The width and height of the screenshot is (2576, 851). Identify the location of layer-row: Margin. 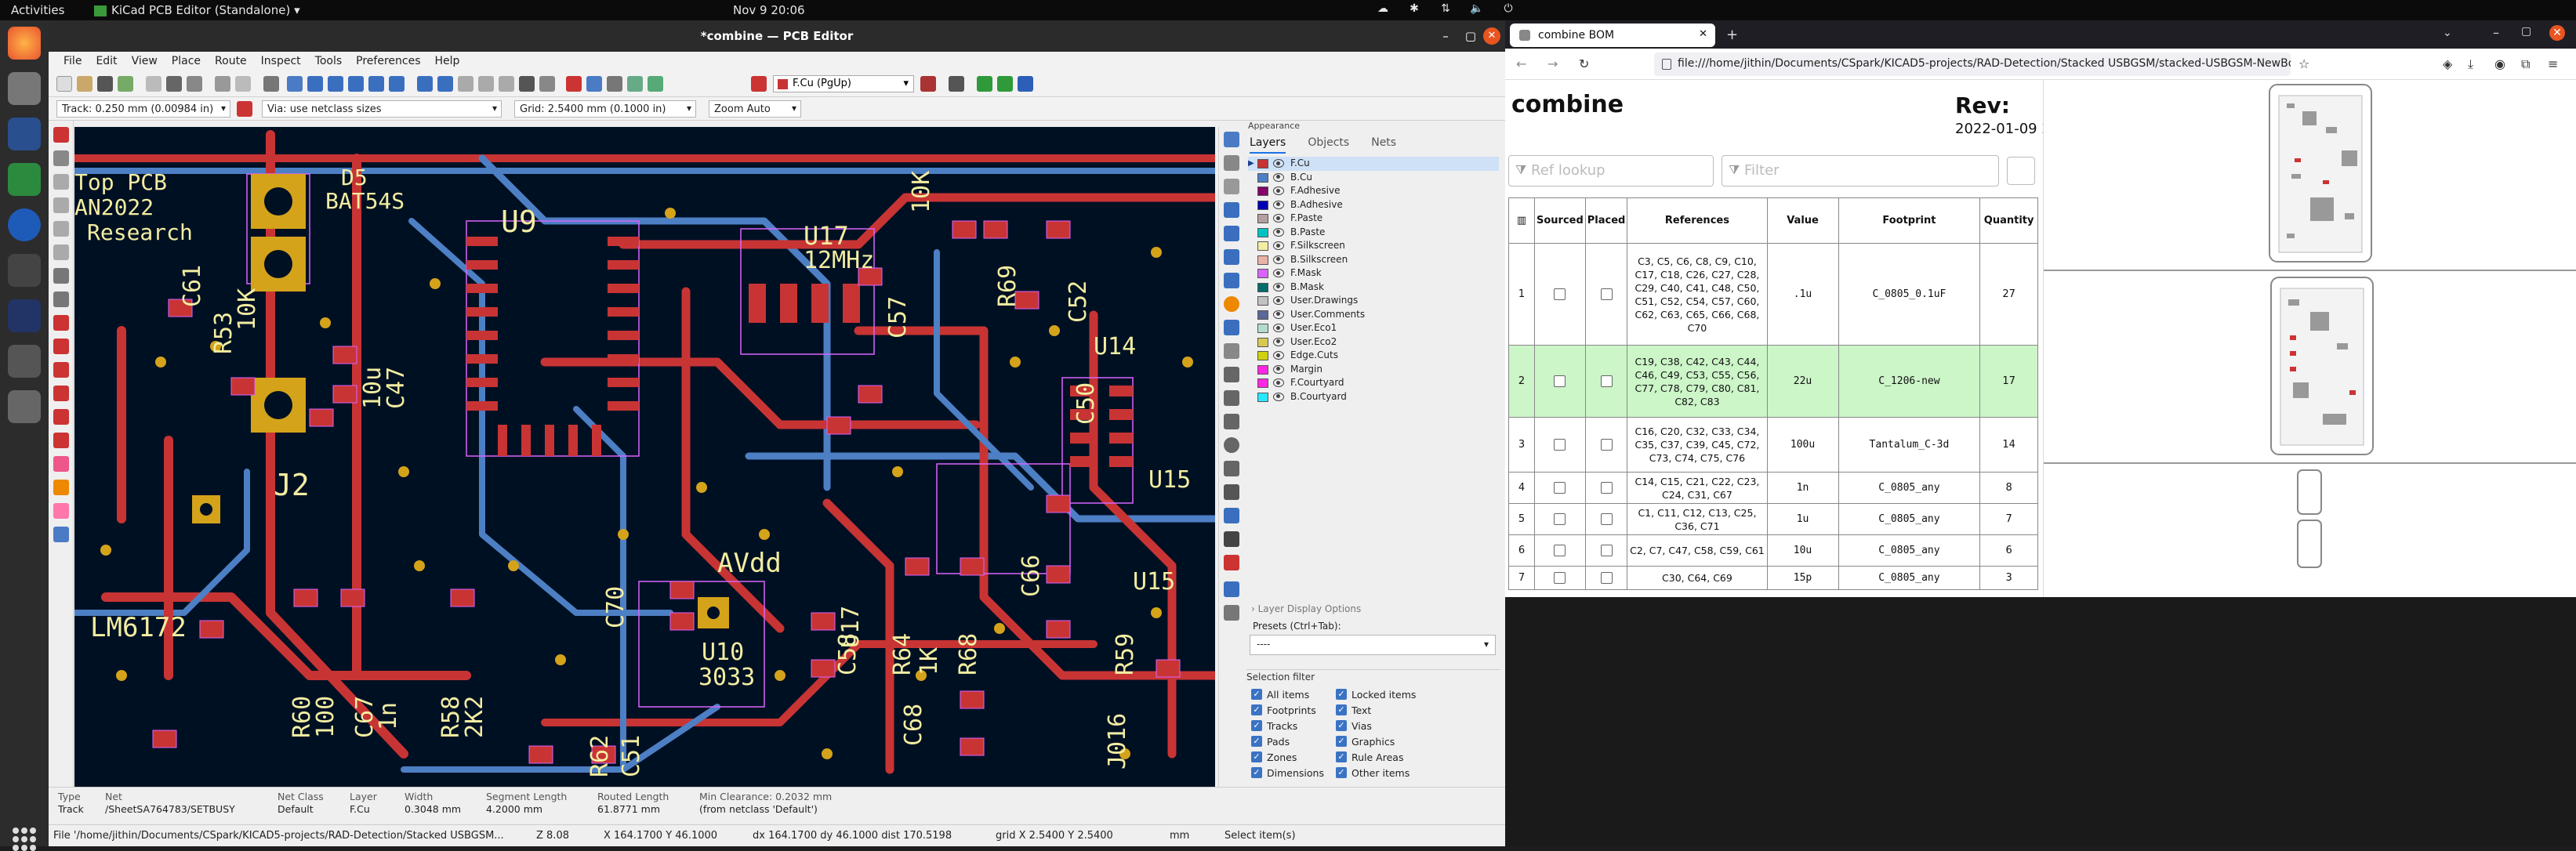
(1374, 370).